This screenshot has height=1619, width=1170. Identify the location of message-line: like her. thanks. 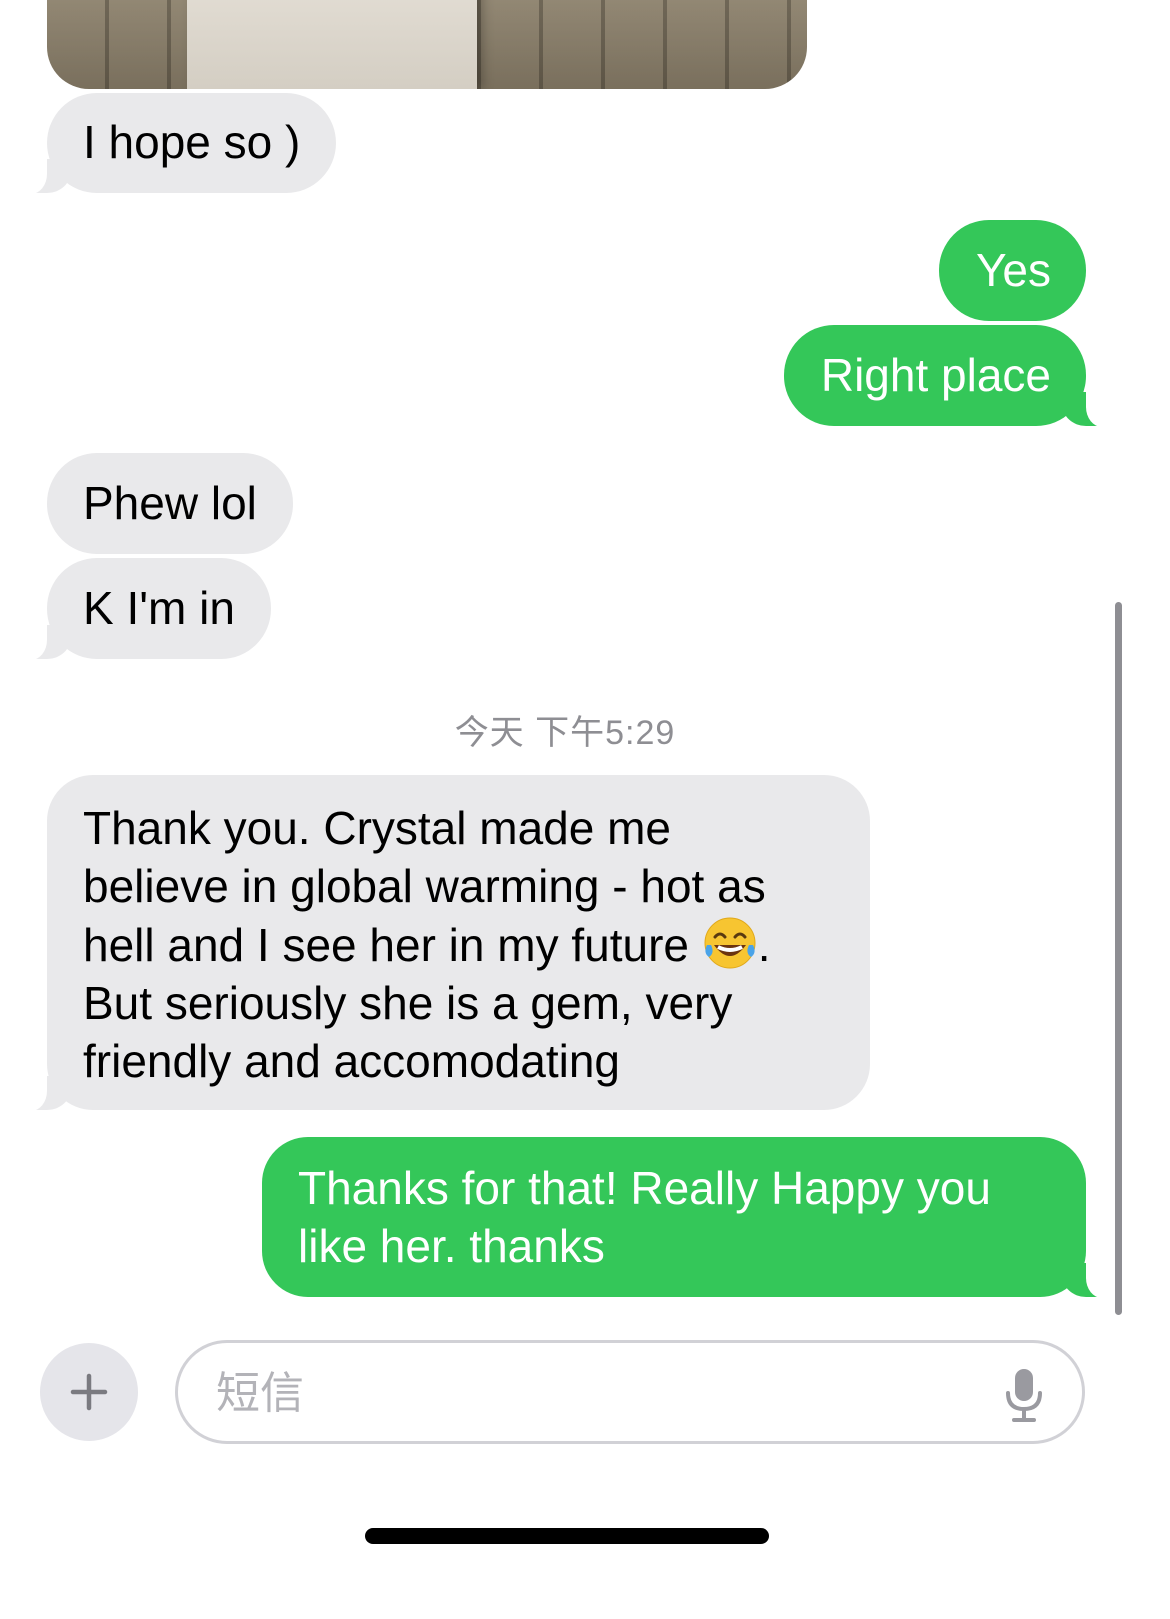
(451, 1246).